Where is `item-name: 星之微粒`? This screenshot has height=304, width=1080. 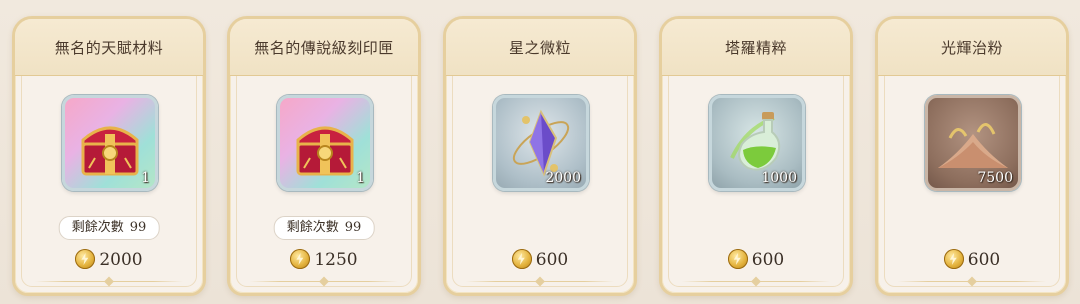 item-name: 星之微粒 is located at coordinates (539, 48).